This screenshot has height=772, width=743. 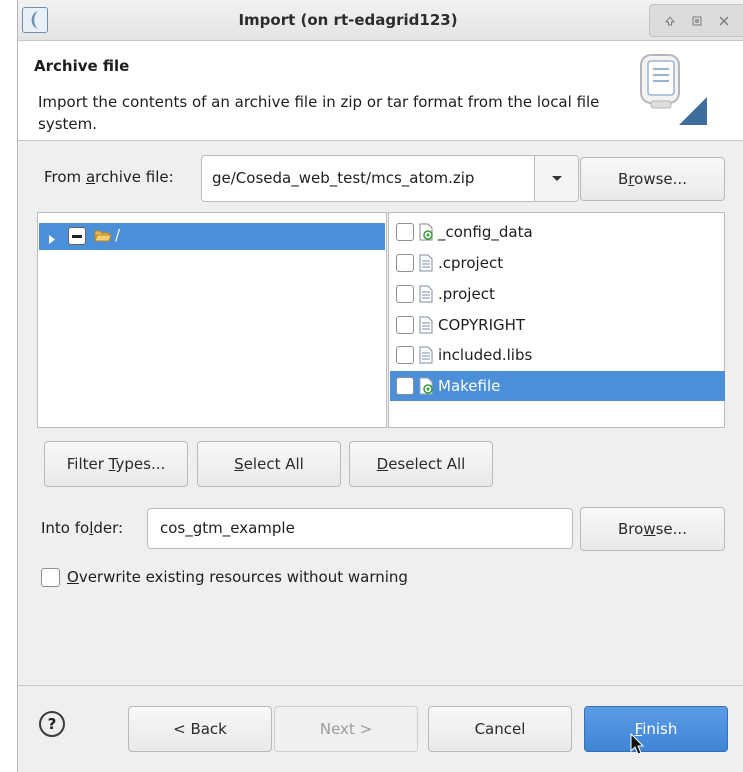 I want to click on into-folder-value: cos_gtm_example, so click(x=227, y=528).